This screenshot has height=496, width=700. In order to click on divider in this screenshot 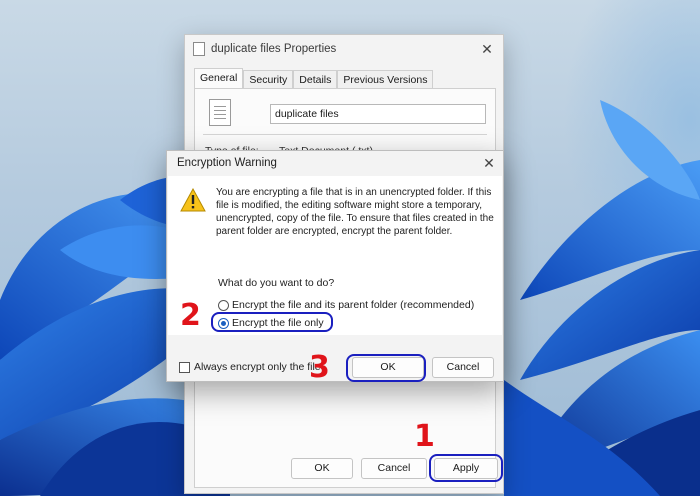, I will do `click(345, 134)`.